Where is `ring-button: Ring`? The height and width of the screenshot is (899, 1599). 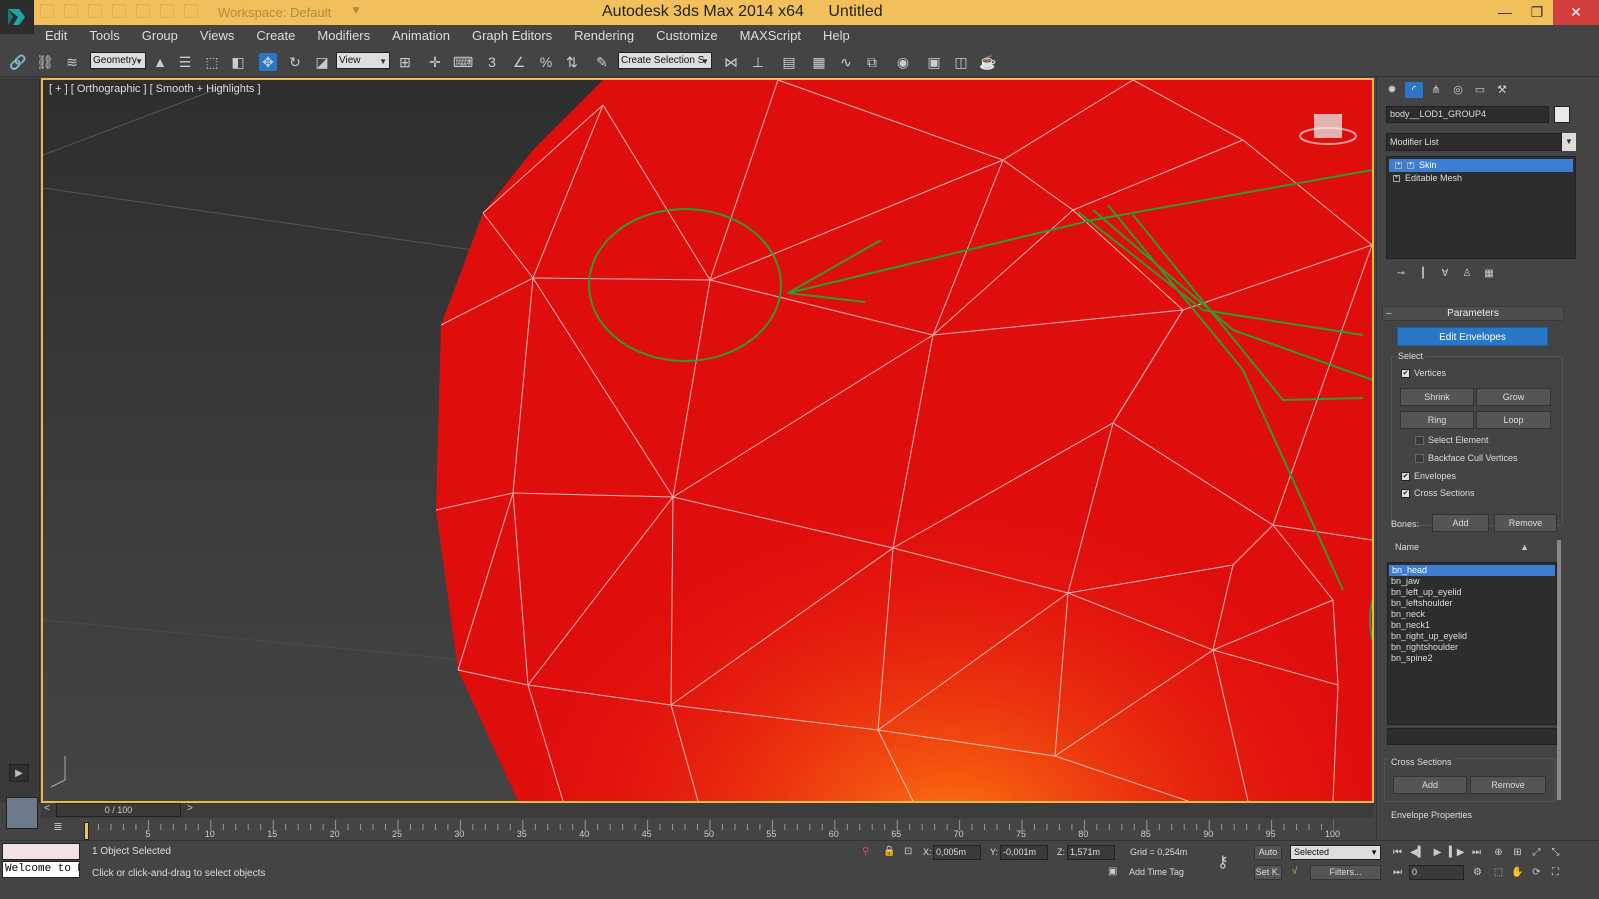
ring-button: Ring is located at coordinates (1437, 420).